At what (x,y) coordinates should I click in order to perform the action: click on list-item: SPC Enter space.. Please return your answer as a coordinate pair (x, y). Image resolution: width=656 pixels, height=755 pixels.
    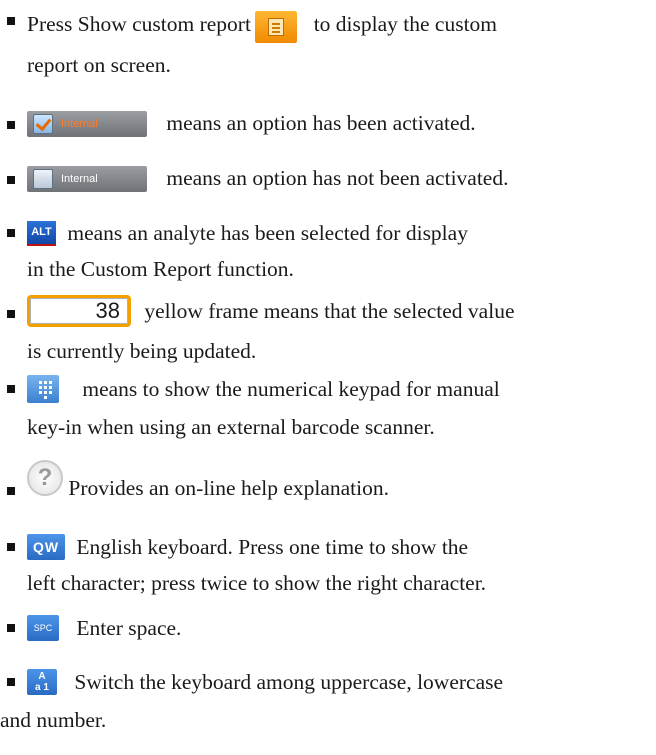
    Looking at the image, I should click on (324, 628).